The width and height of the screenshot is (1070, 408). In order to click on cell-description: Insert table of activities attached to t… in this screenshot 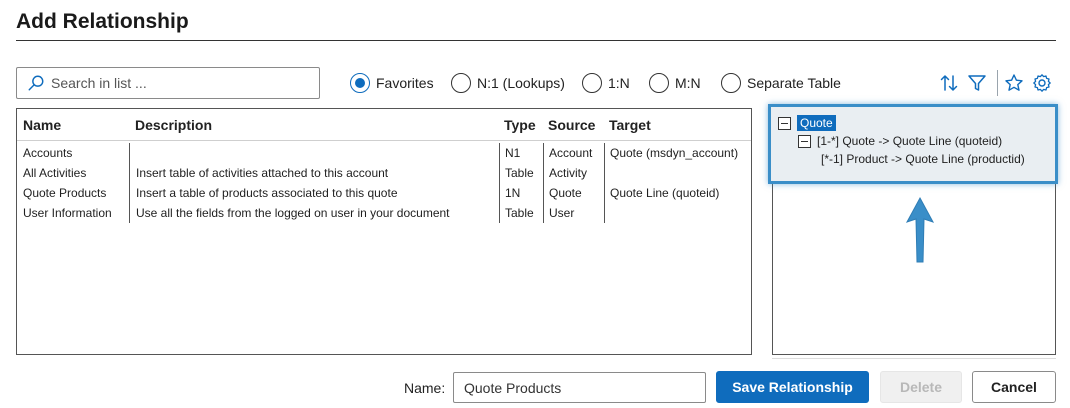, I will do `click(314, 173)`.